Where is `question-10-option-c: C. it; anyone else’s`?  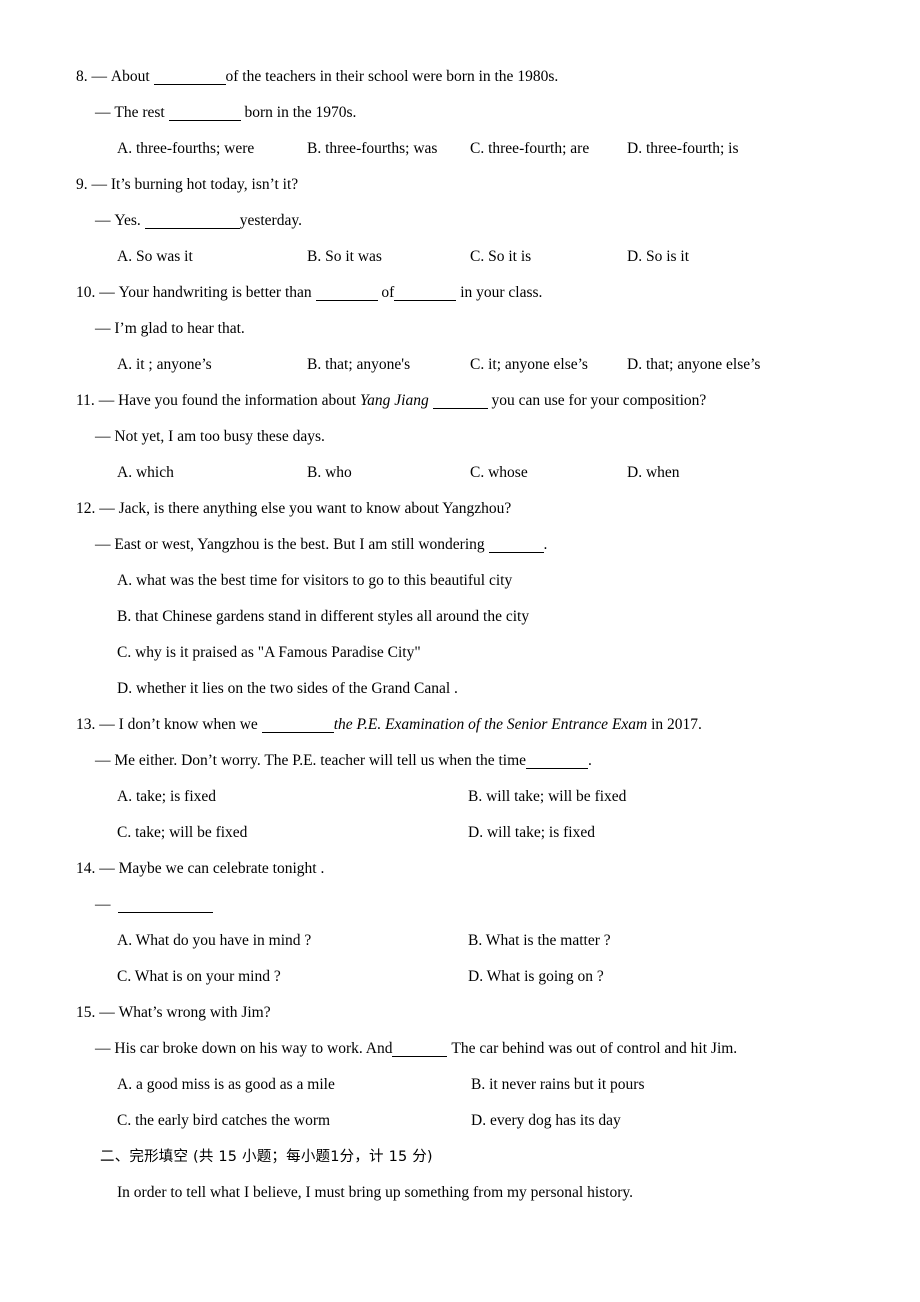
question-10-option-c: C. it; anyone else’s is located at coordinates (548, 364).